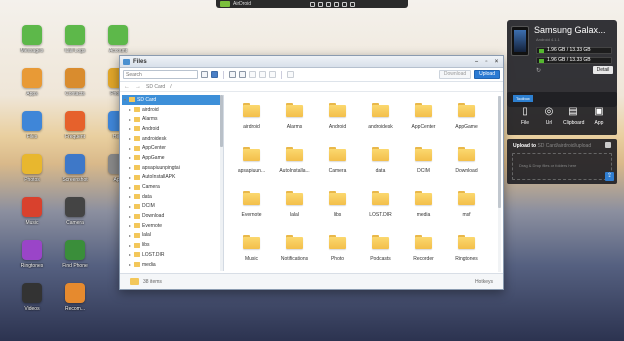 This screenshot has height=341, width=624. What do you see at coordinates (172, 168) in the screenshot?
I see `tree-item: ▸ apsapiuunpingtai` at bounding box center [172, 168].